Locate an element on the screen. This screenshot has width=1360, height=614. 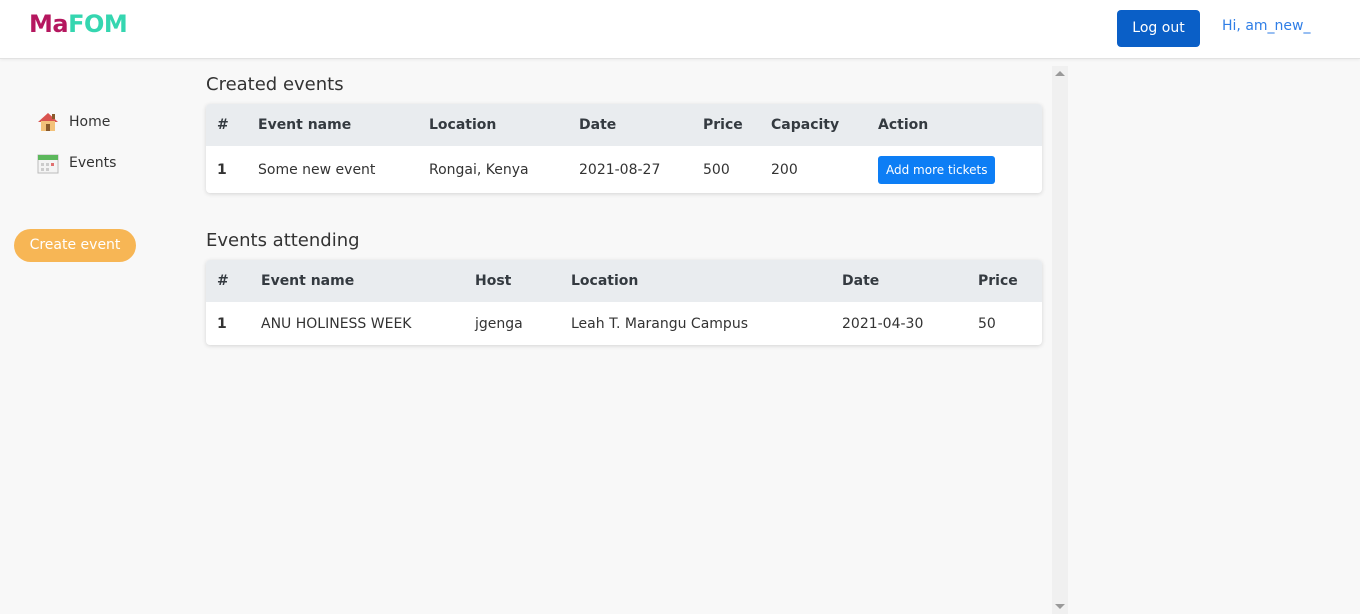
create-event-button: Create event is located at coordinates (75, 245).